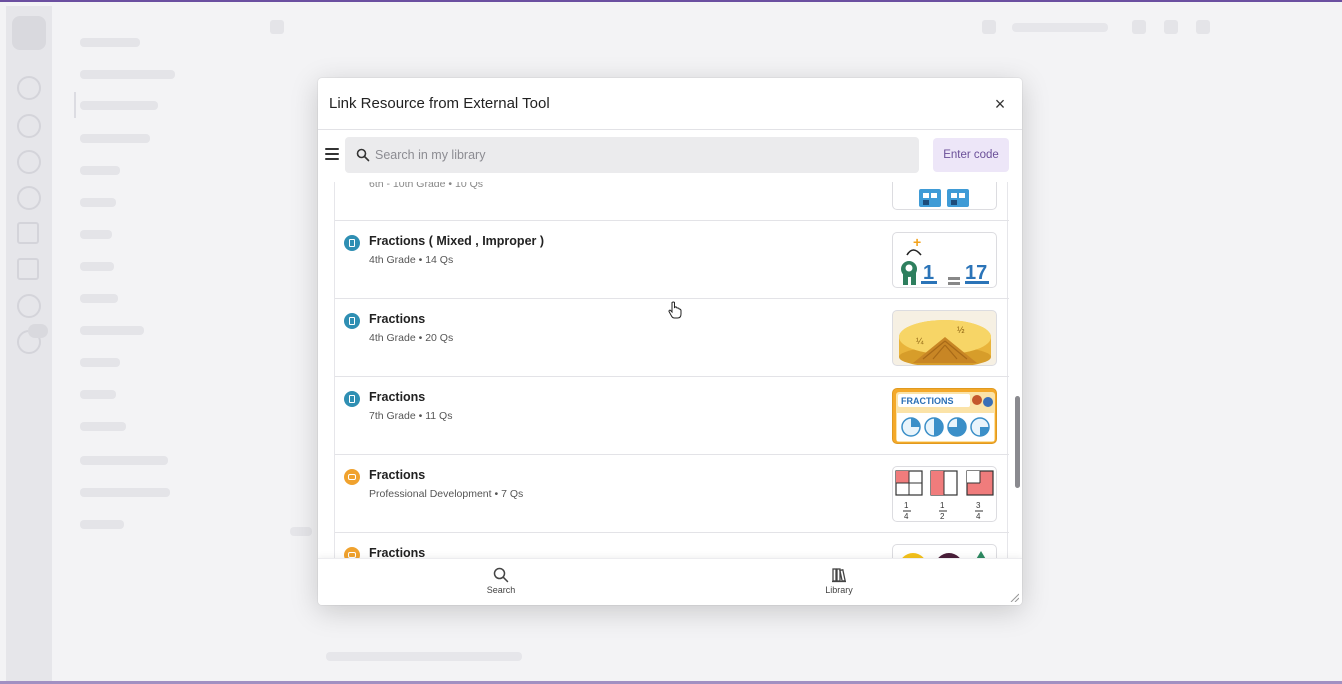 The image size is (1342, 684). I want to click on scrollbar-thumb, so click(1017, 442).